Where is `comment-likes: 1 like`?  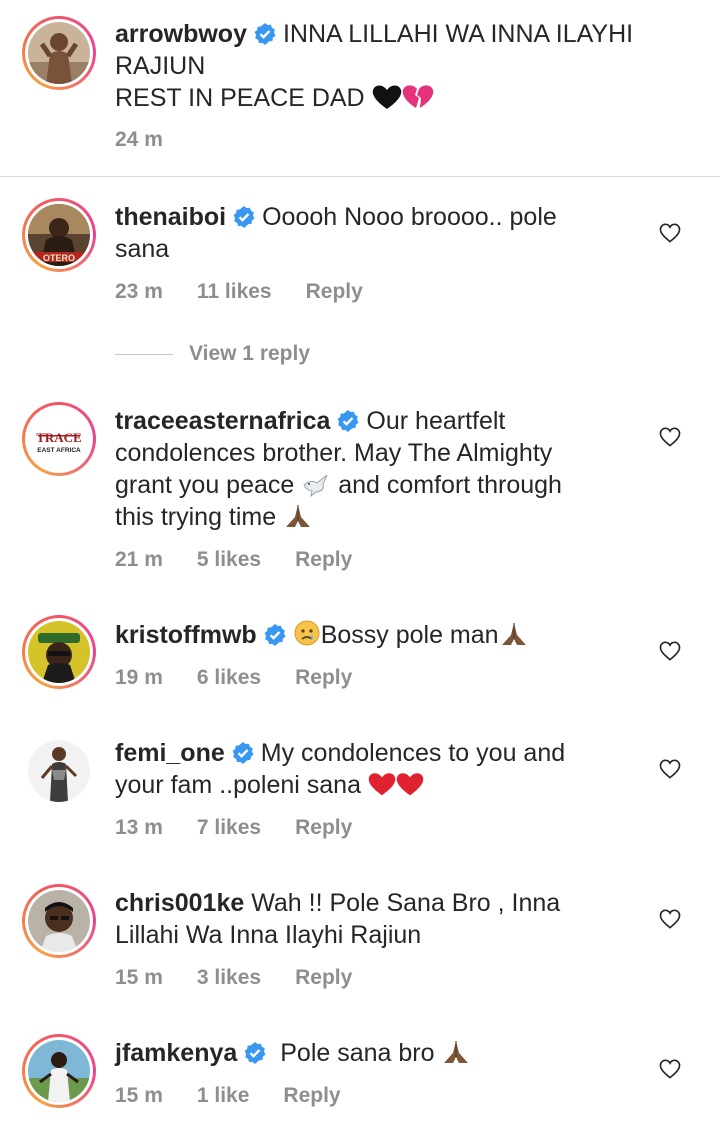
comment-likes: 1 like is located at coordinates (223, 1096).